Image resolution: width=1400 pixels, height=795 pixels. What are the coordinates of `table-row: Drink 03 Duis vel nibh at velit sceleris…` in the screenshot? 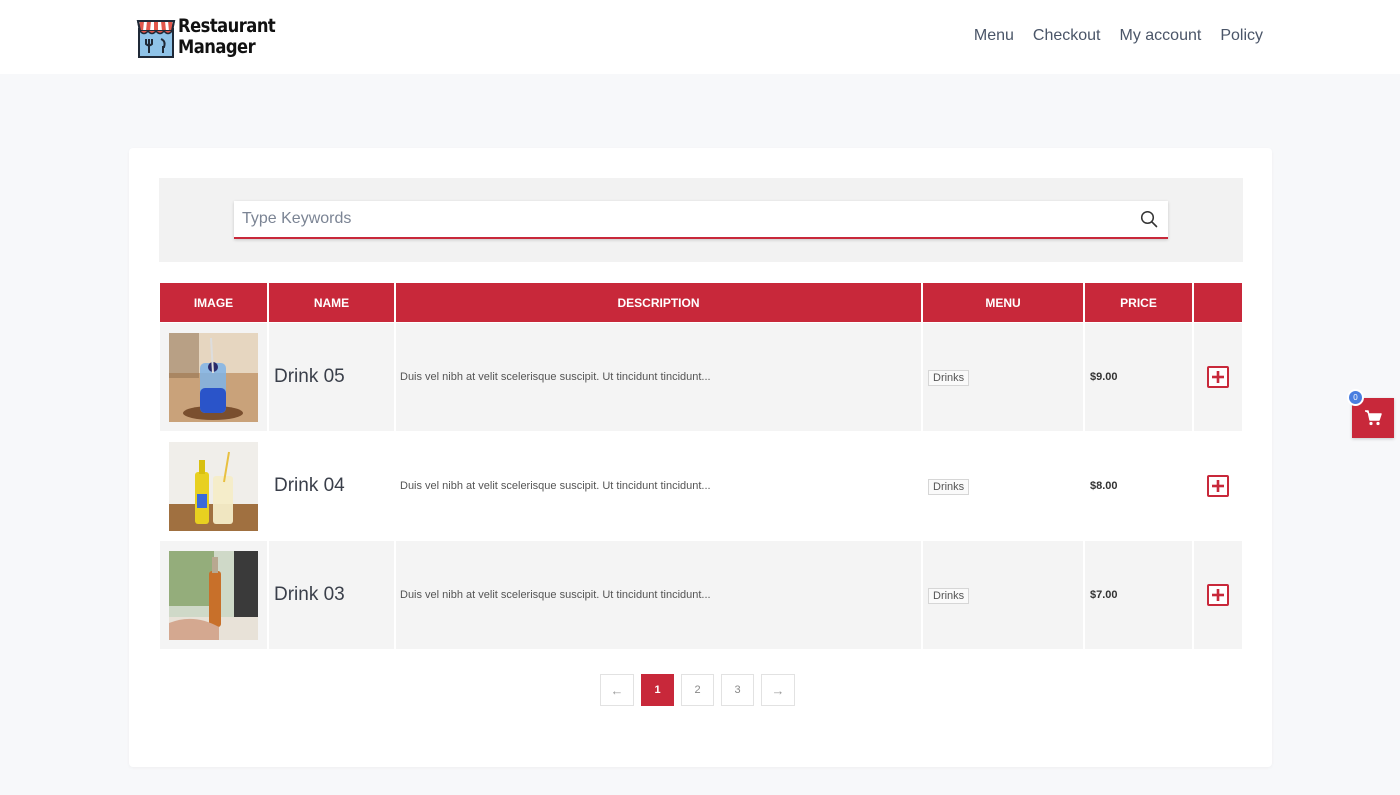 It's located at (701, 595).